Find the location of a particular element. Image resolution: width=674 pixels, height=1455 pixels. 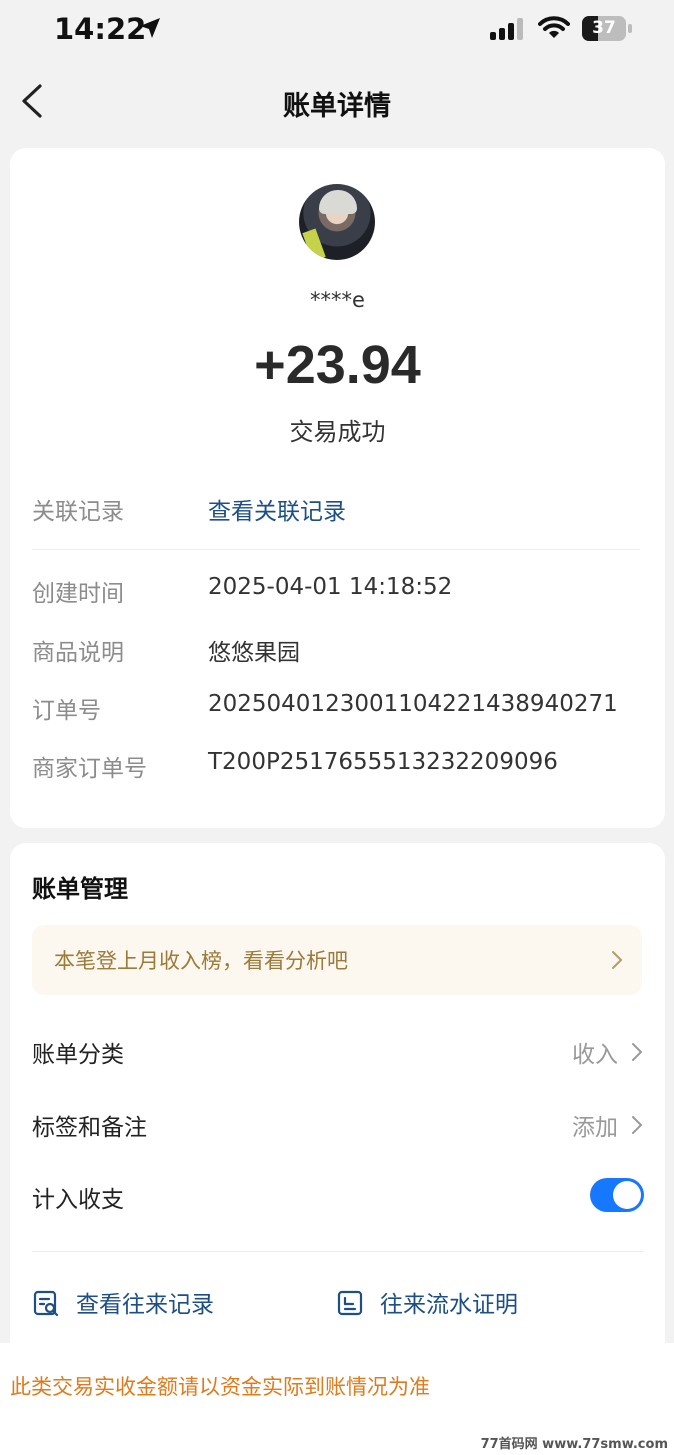

watermark: 77首码网 www.77smw.com is located at coordinates (574, 1444).